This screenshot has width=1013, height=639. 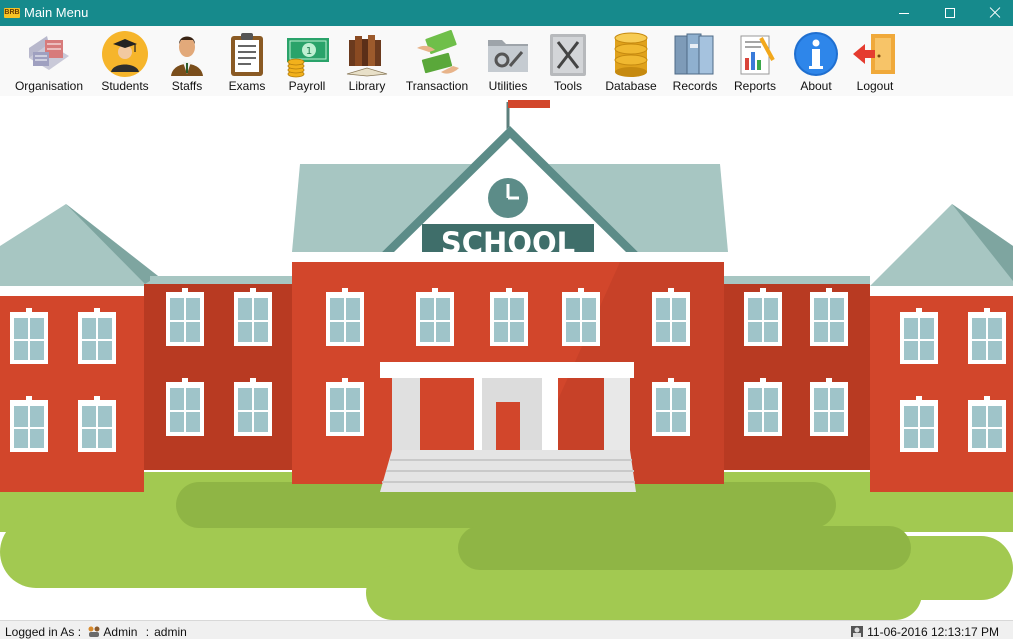 What do you see at coordinates (506, 13) in the screenshot?
I see `title-bar: BRB Main Menu` at bounding box center [506, 13].